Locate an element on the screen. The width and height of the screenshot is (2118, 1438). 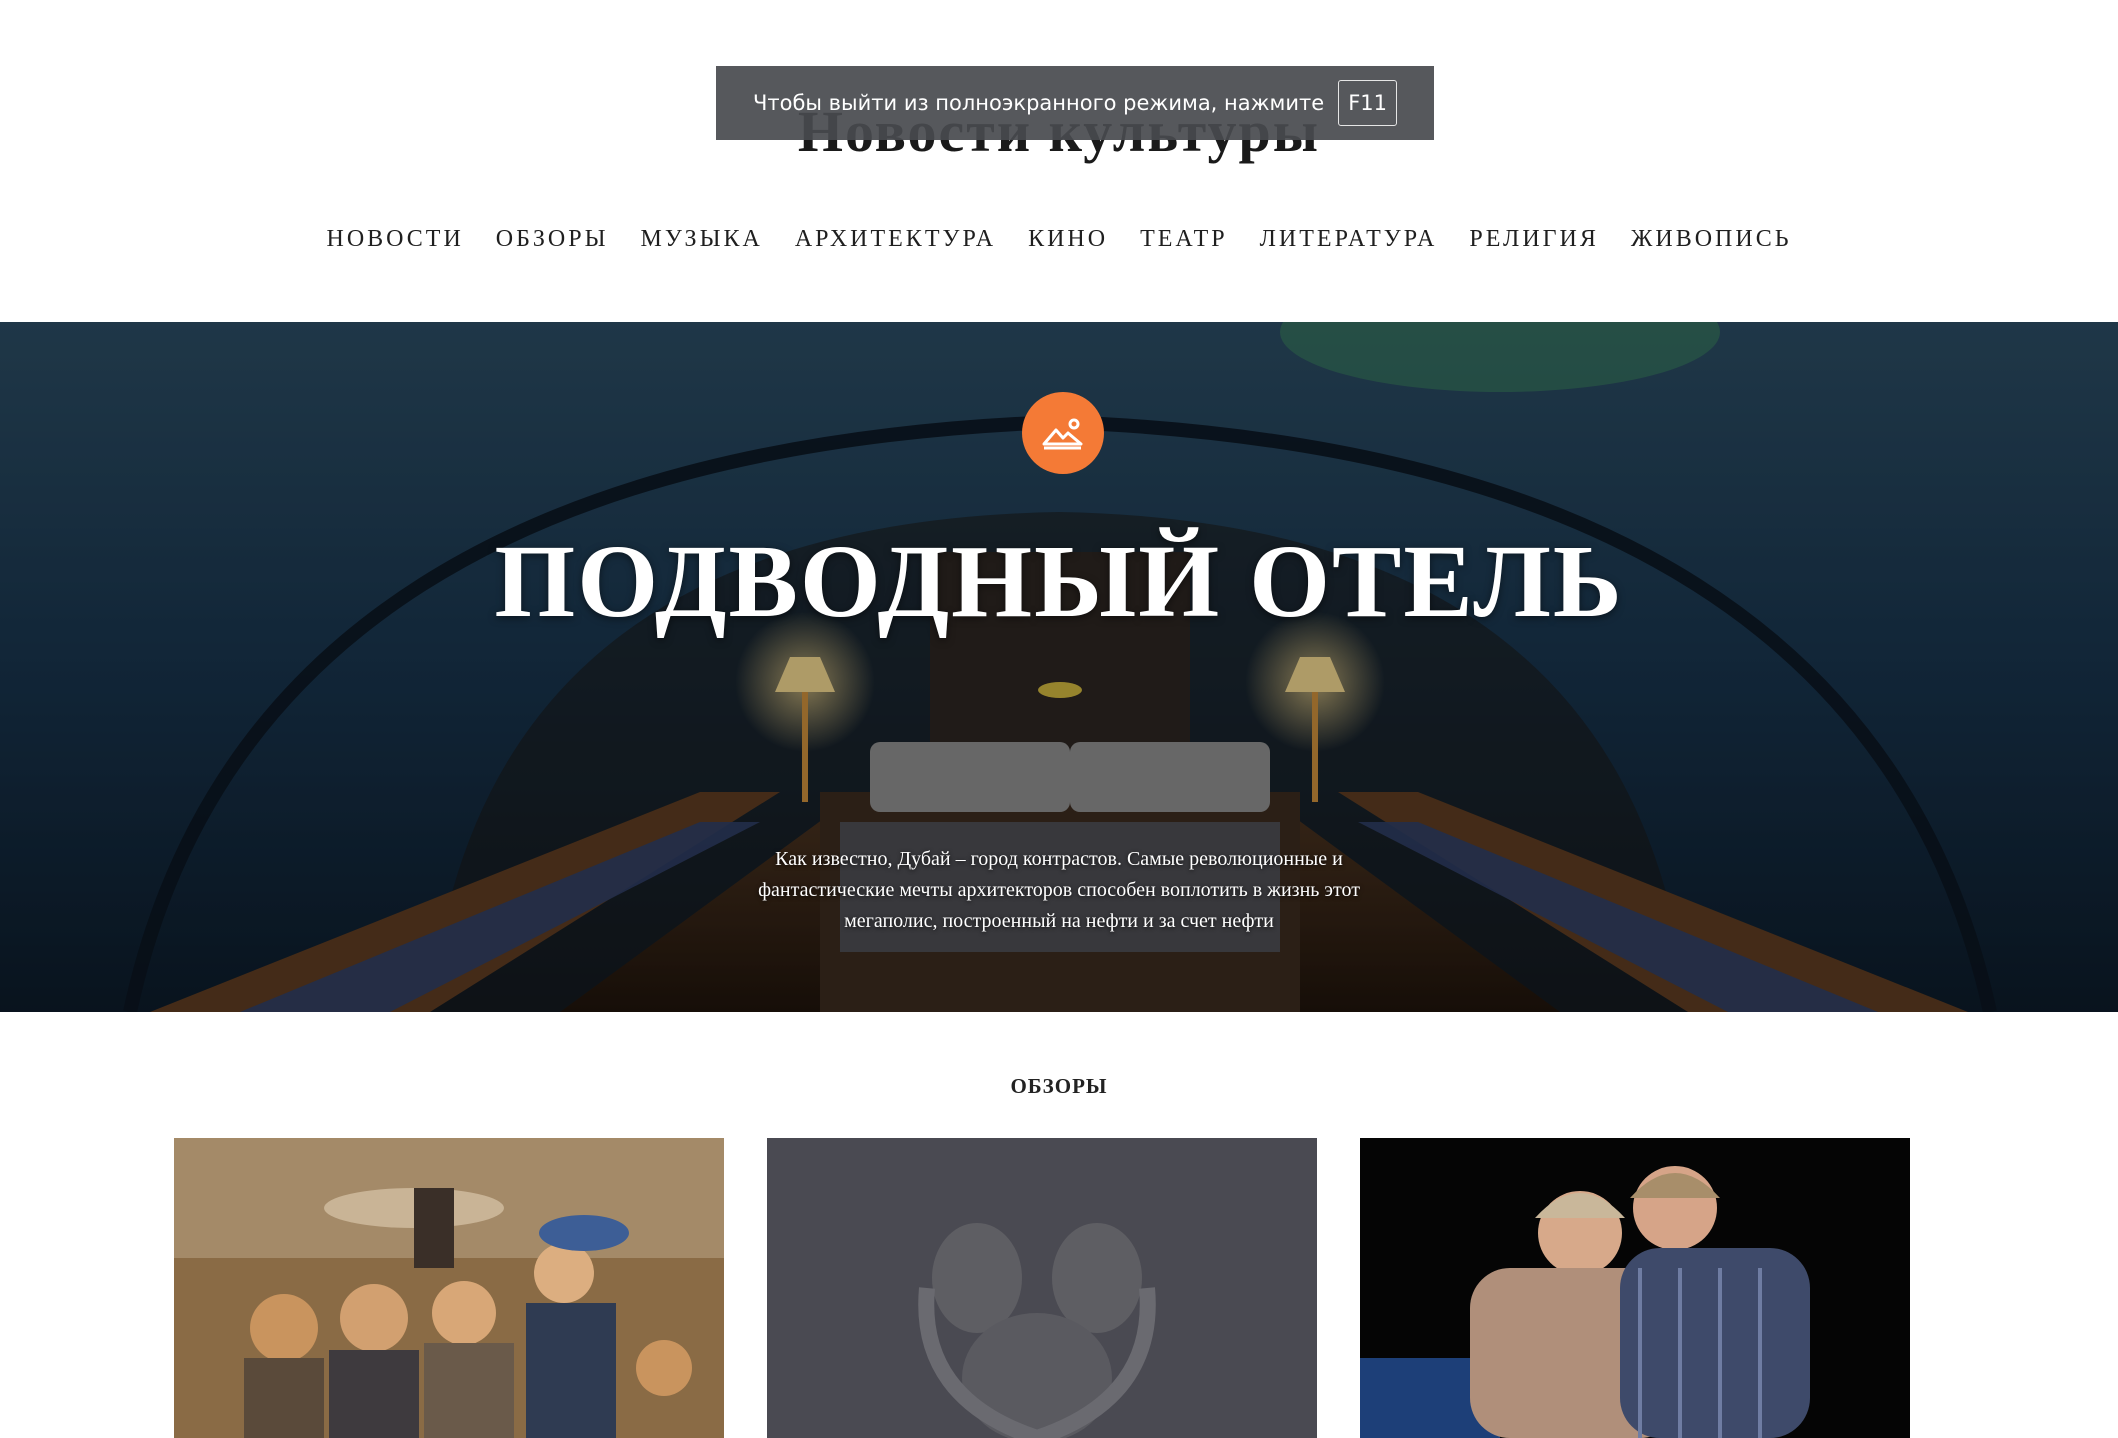
nav-item-literature: ЛИТЕРАТУРА is located at coordinates (1349, 239).